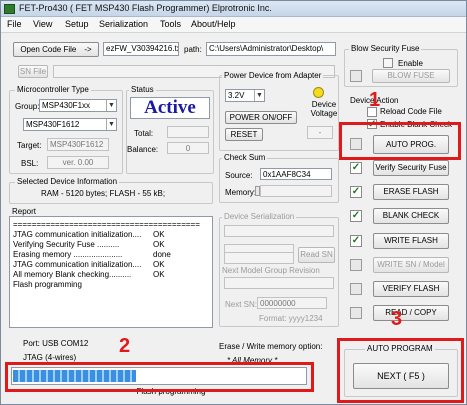 The width and height of the screenshot is (467, 405). Describe the element at coordinates (123, 24) in the screenshot. I see `menu-serialization: Serialization` at that location.